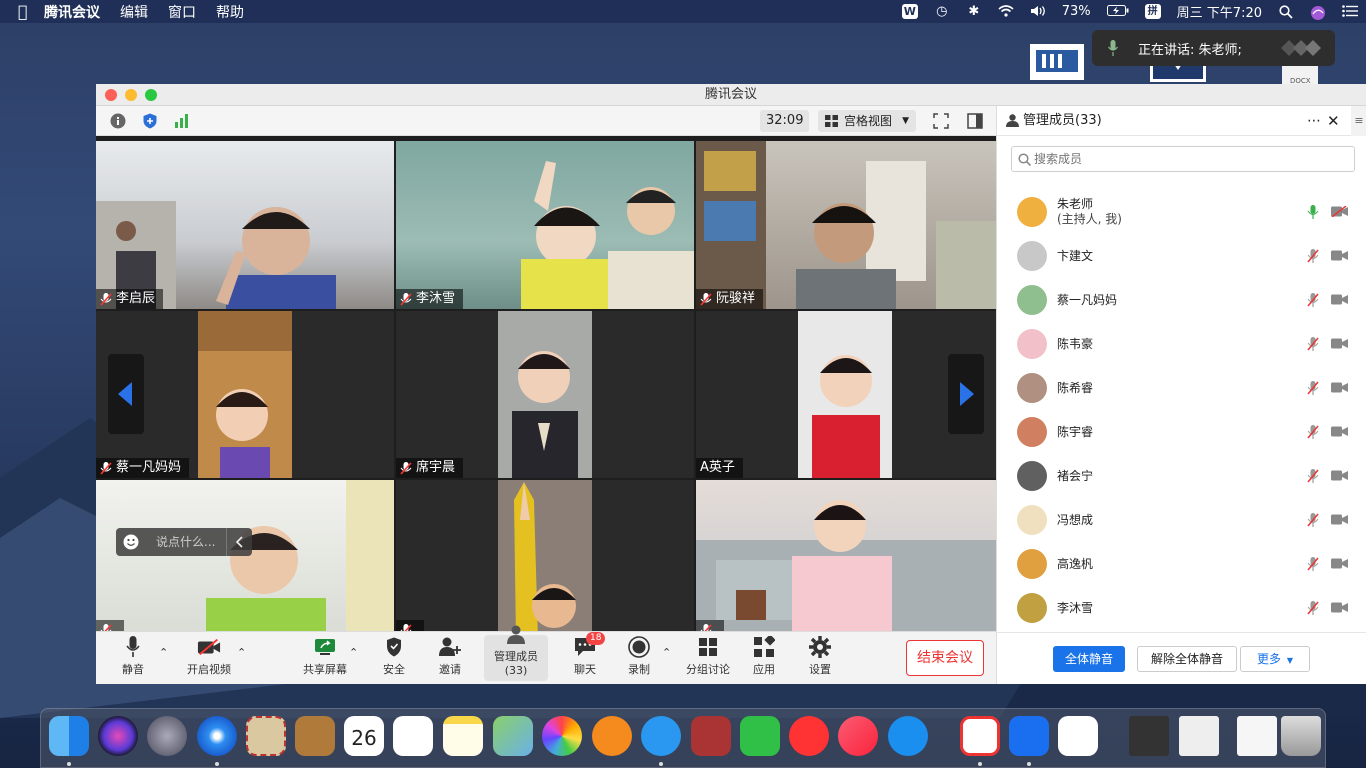 The image size is (1366, 768). I want to click on member-search-input, so click(1184, 159).